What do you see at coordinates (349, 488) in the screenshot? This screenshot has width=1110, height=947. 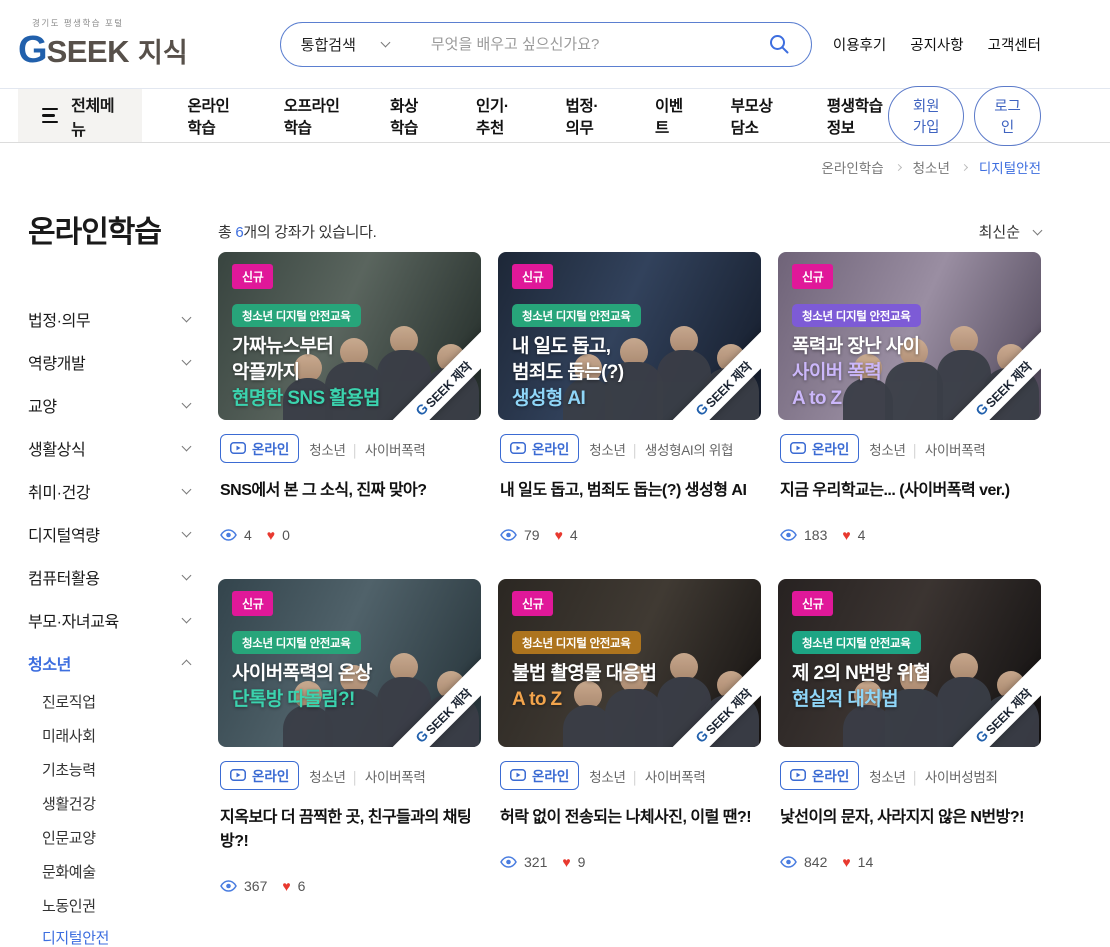 I see `course-title: SNS에서 본 그 소식, 진짜 맞아?` at bounding box center [349, 488].